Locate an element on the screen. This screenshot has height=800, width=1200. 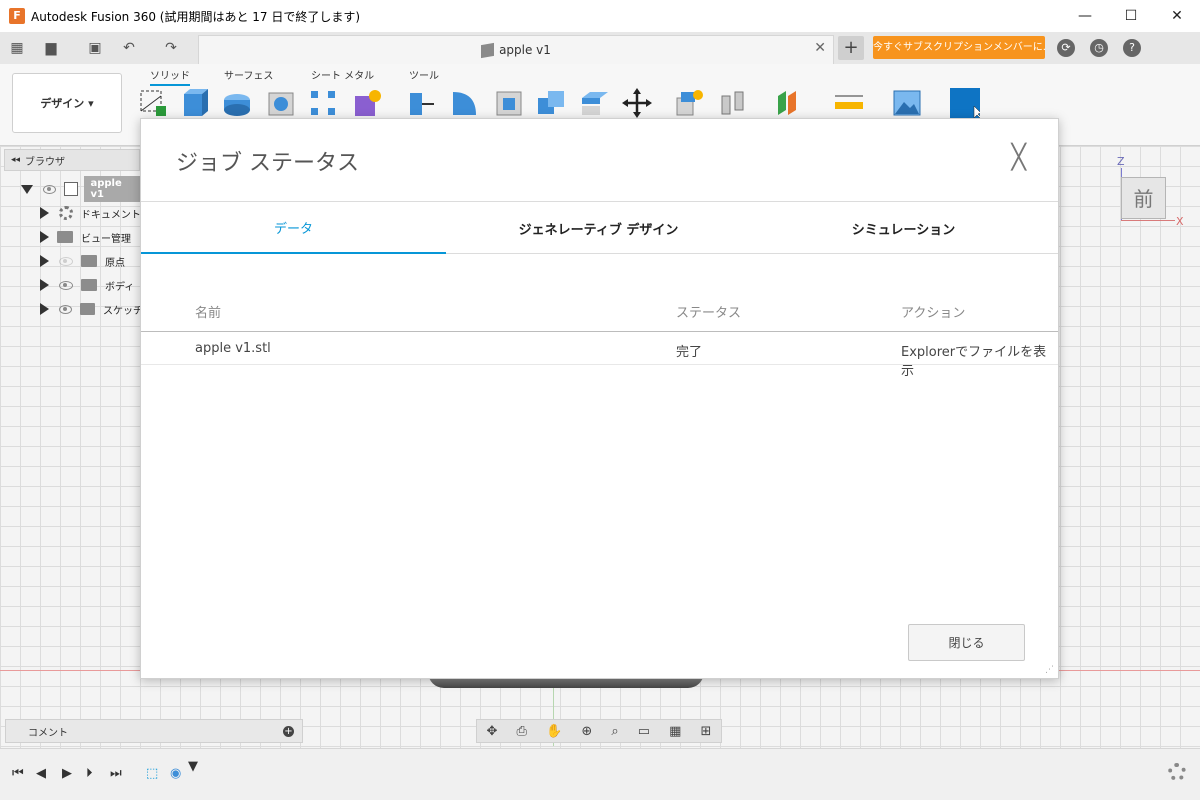
minimize-button: — is located at coordinates (1085, 16).